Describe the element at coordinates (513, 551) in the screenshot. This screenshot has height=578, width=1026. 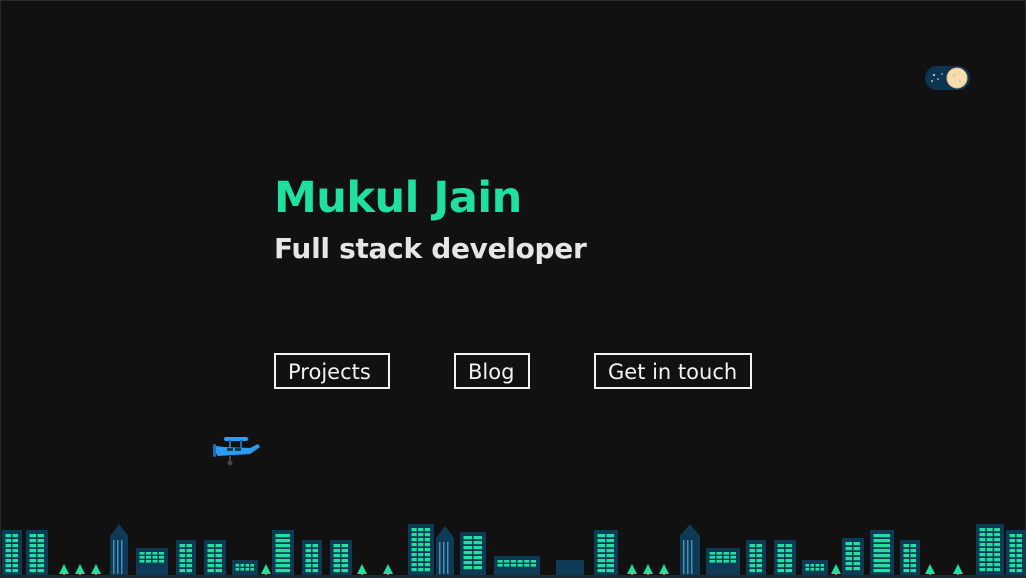
I see `city-skyline` at that location.